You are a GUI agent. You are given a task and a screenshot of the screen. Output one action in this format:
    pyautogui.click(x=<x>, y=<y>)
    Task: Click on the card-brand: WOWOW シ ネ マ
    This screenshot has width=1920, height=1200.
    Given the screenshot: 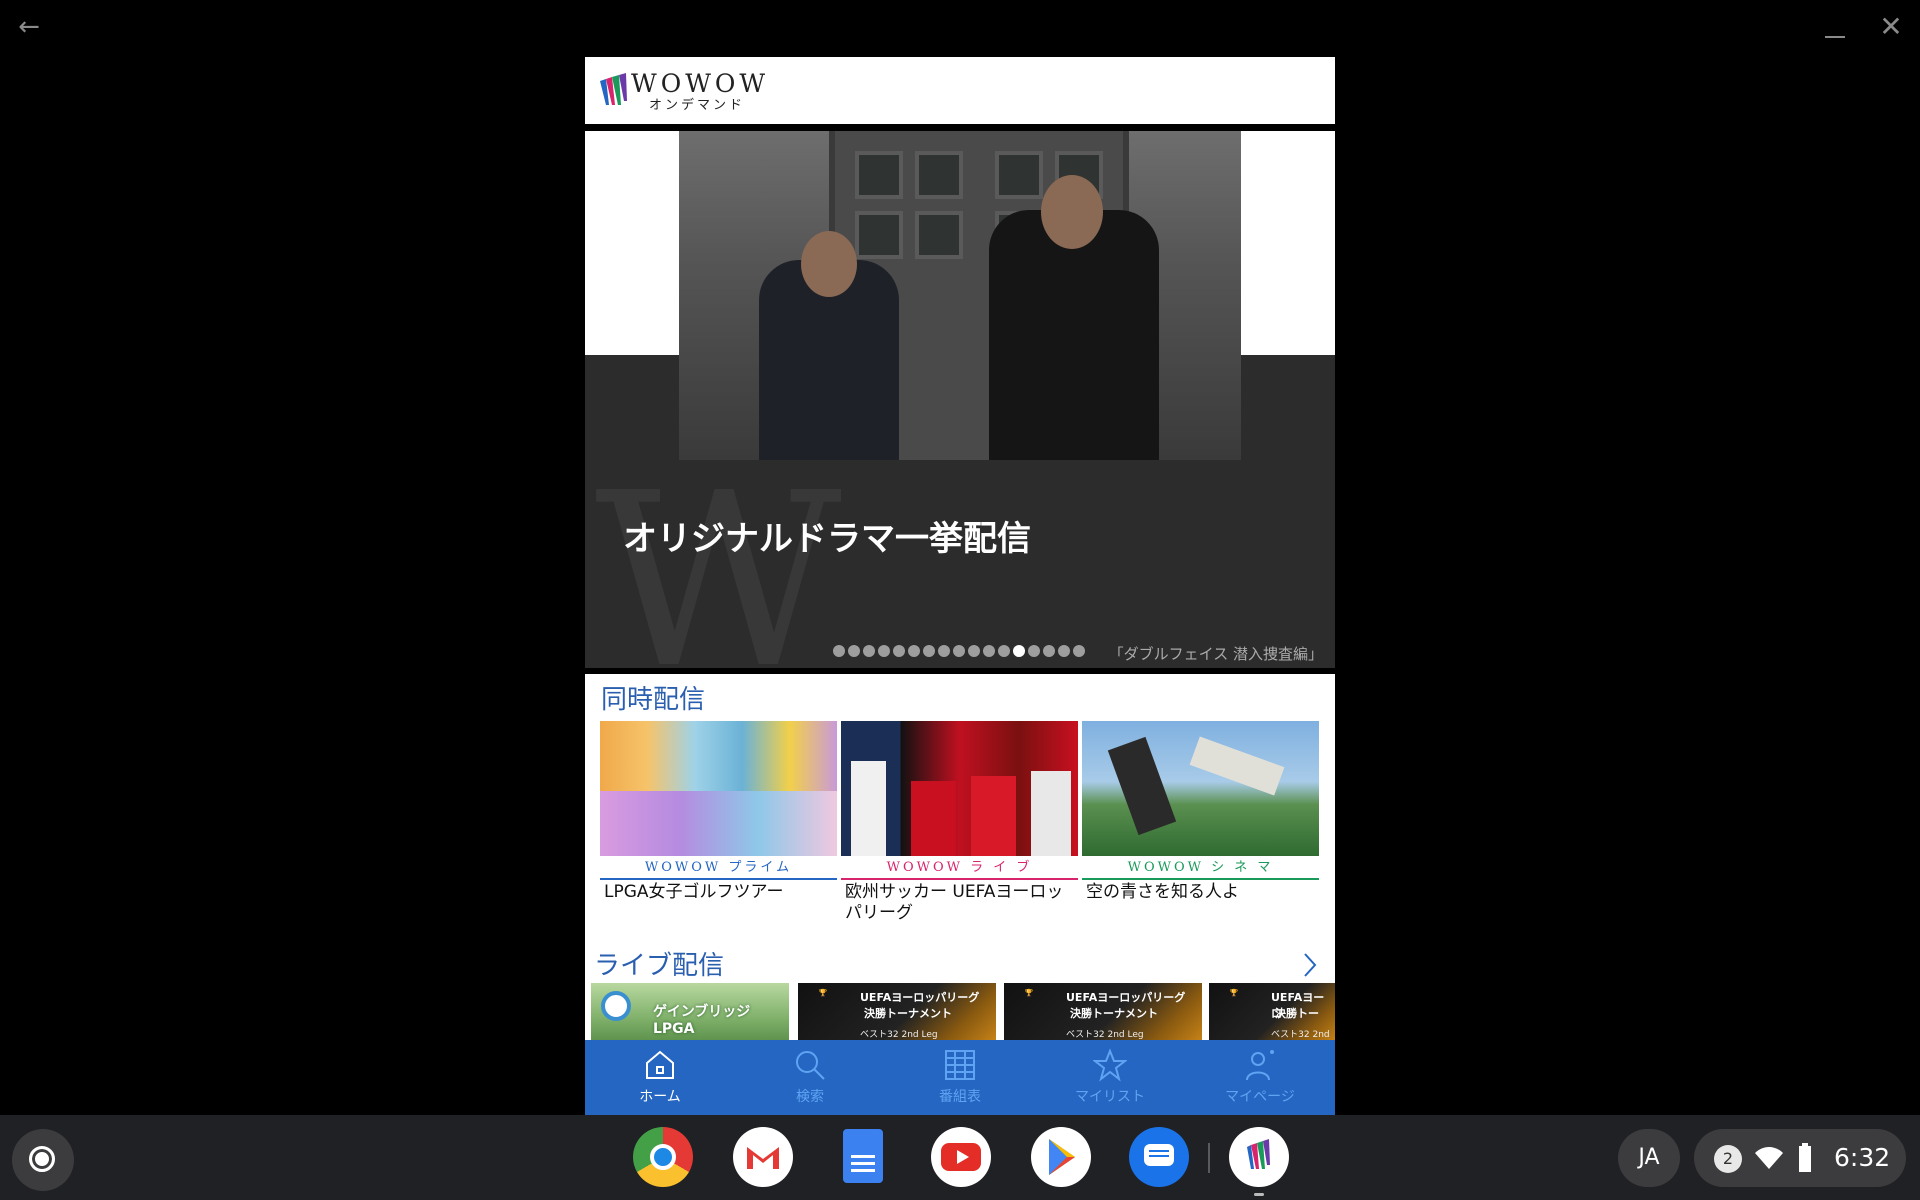 What is the action you would take?
    pyautogui.click(x=1200, y=868)
    